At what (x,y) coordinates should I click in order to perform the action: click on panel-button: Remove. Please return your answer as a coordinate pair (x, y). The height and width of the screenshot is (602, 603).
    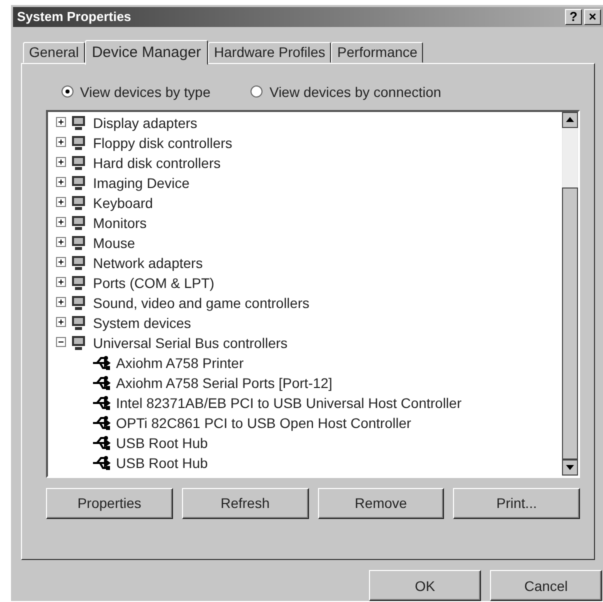
    Looking at the image, I should click on (381, 503).